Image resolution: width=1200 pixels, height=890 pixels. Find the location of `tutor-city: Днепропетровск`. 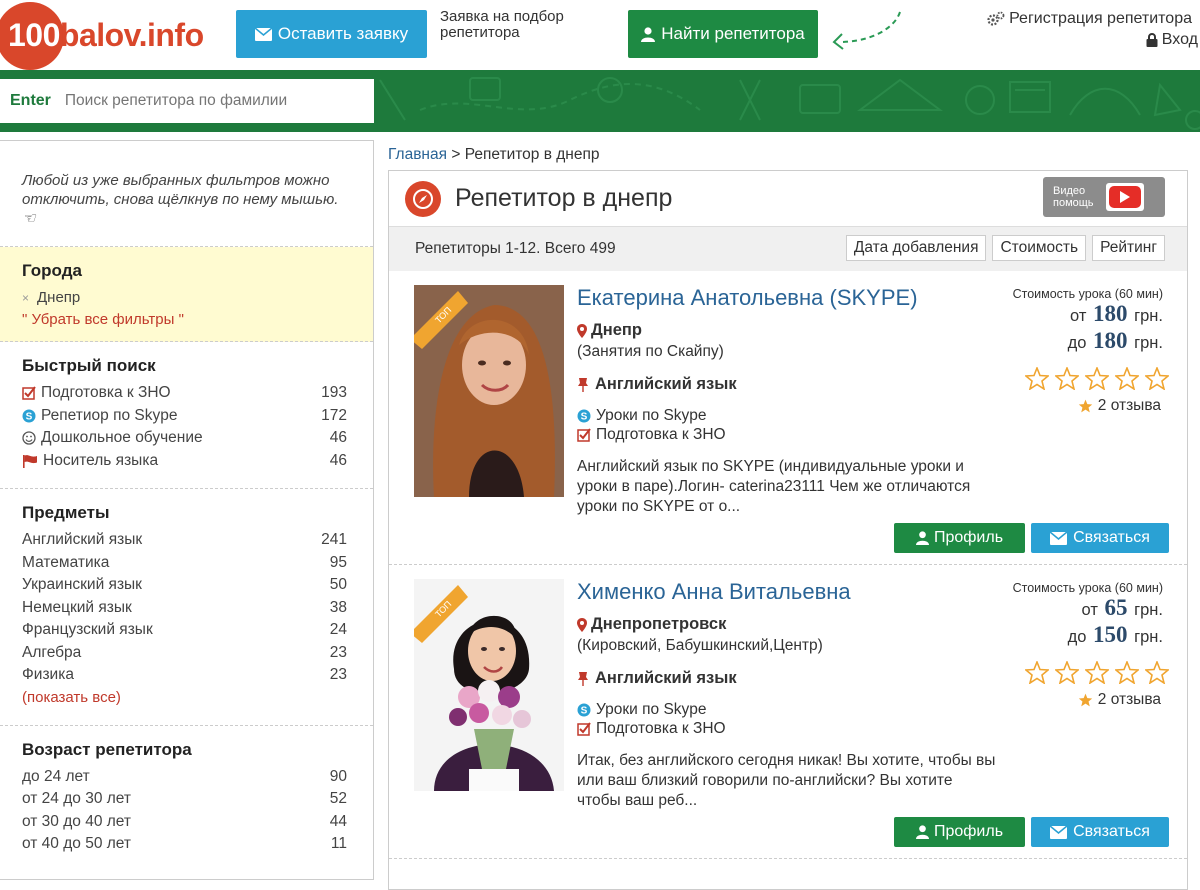

tutor-city: Днепропетровск is located at coordinates (651, 624).